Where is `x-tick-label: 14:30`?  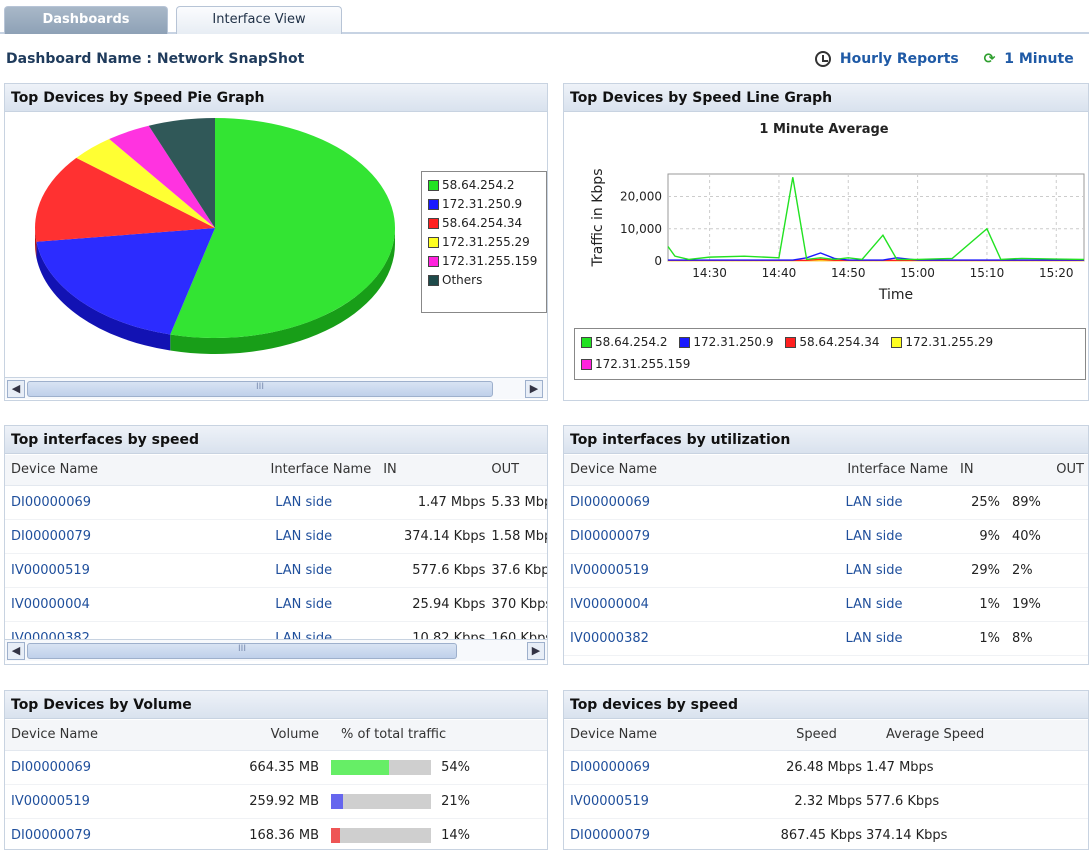 x-tick-label: 14:30 is located at coordinates (709, 273).